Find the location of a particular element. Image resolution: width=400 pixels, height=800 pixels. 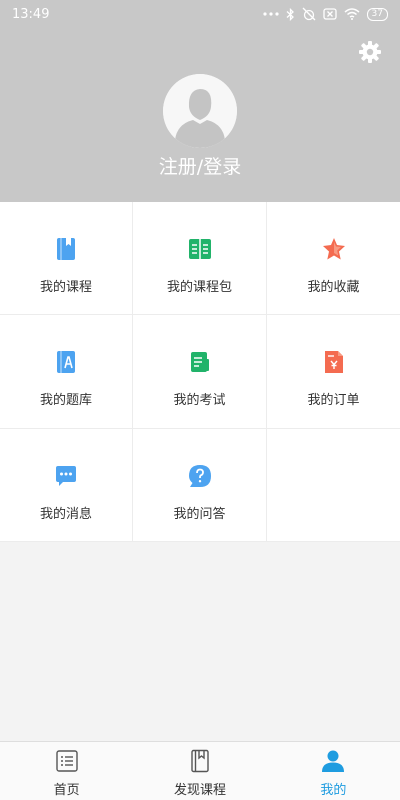

more-dots-icon is located at coordinates (270, 14).